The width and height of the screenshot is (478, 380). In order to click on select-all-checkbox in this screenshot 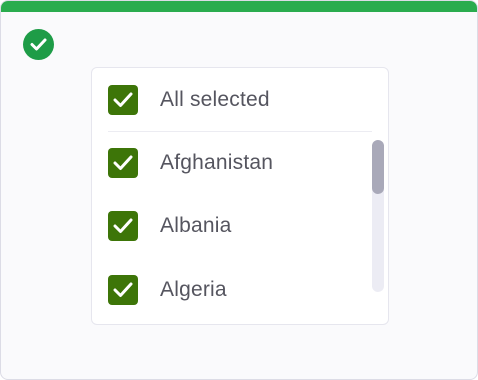, I will do `click(123, 100)`.